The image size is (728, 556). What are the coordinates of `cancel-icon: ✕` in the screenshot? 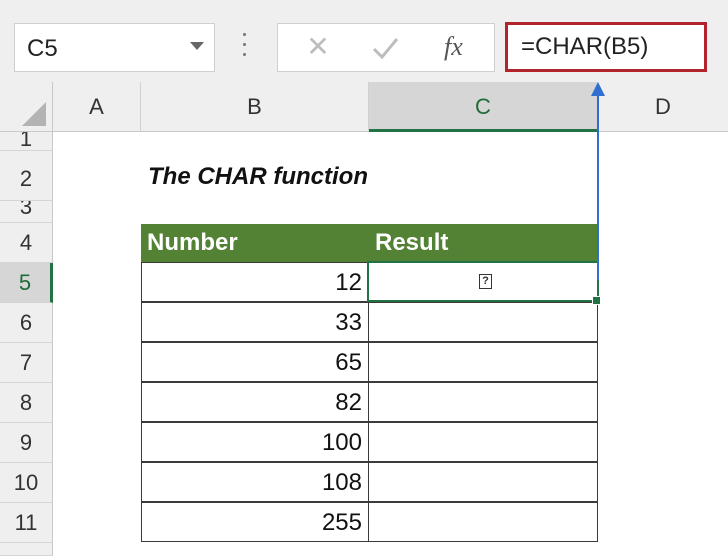 It's located at (318, 47).